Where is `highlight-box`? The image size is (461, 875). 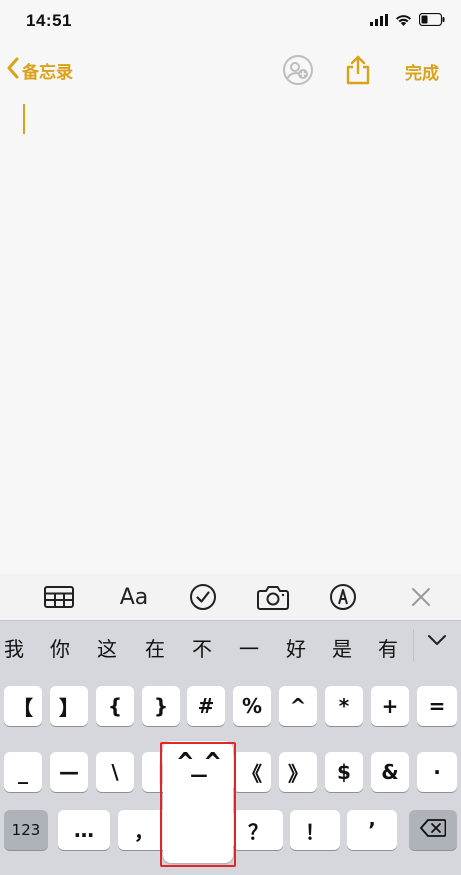 highlight-box is located at coordinates (198, 804).